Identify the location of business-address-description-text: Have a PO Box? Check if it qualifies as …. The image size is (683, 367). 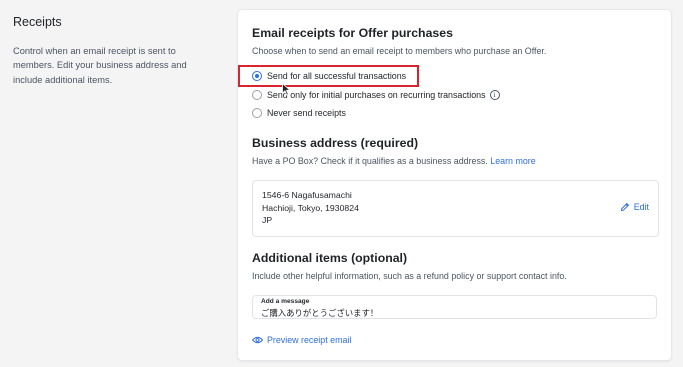
(370, 161).